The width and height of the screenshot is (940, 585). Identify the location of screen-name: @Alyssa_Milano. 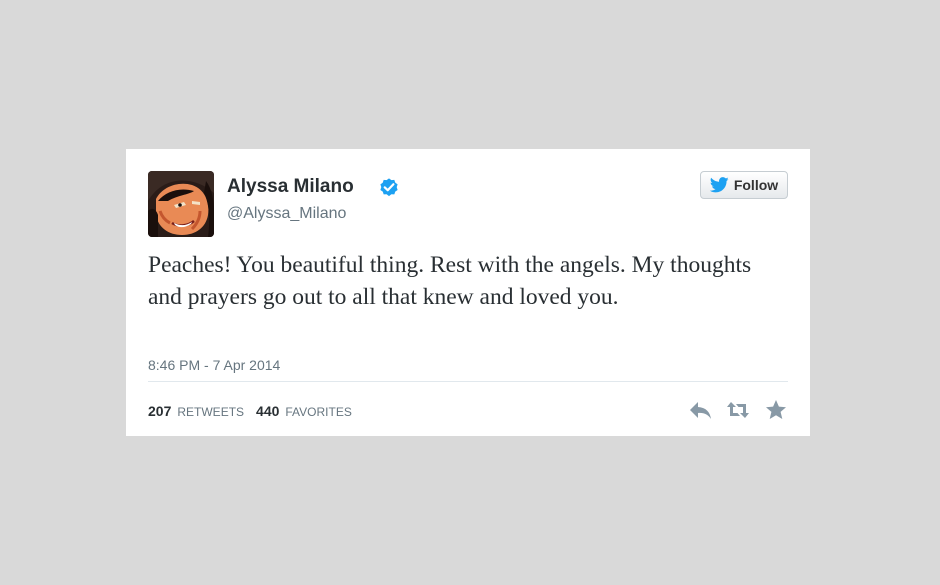
(286, 214).